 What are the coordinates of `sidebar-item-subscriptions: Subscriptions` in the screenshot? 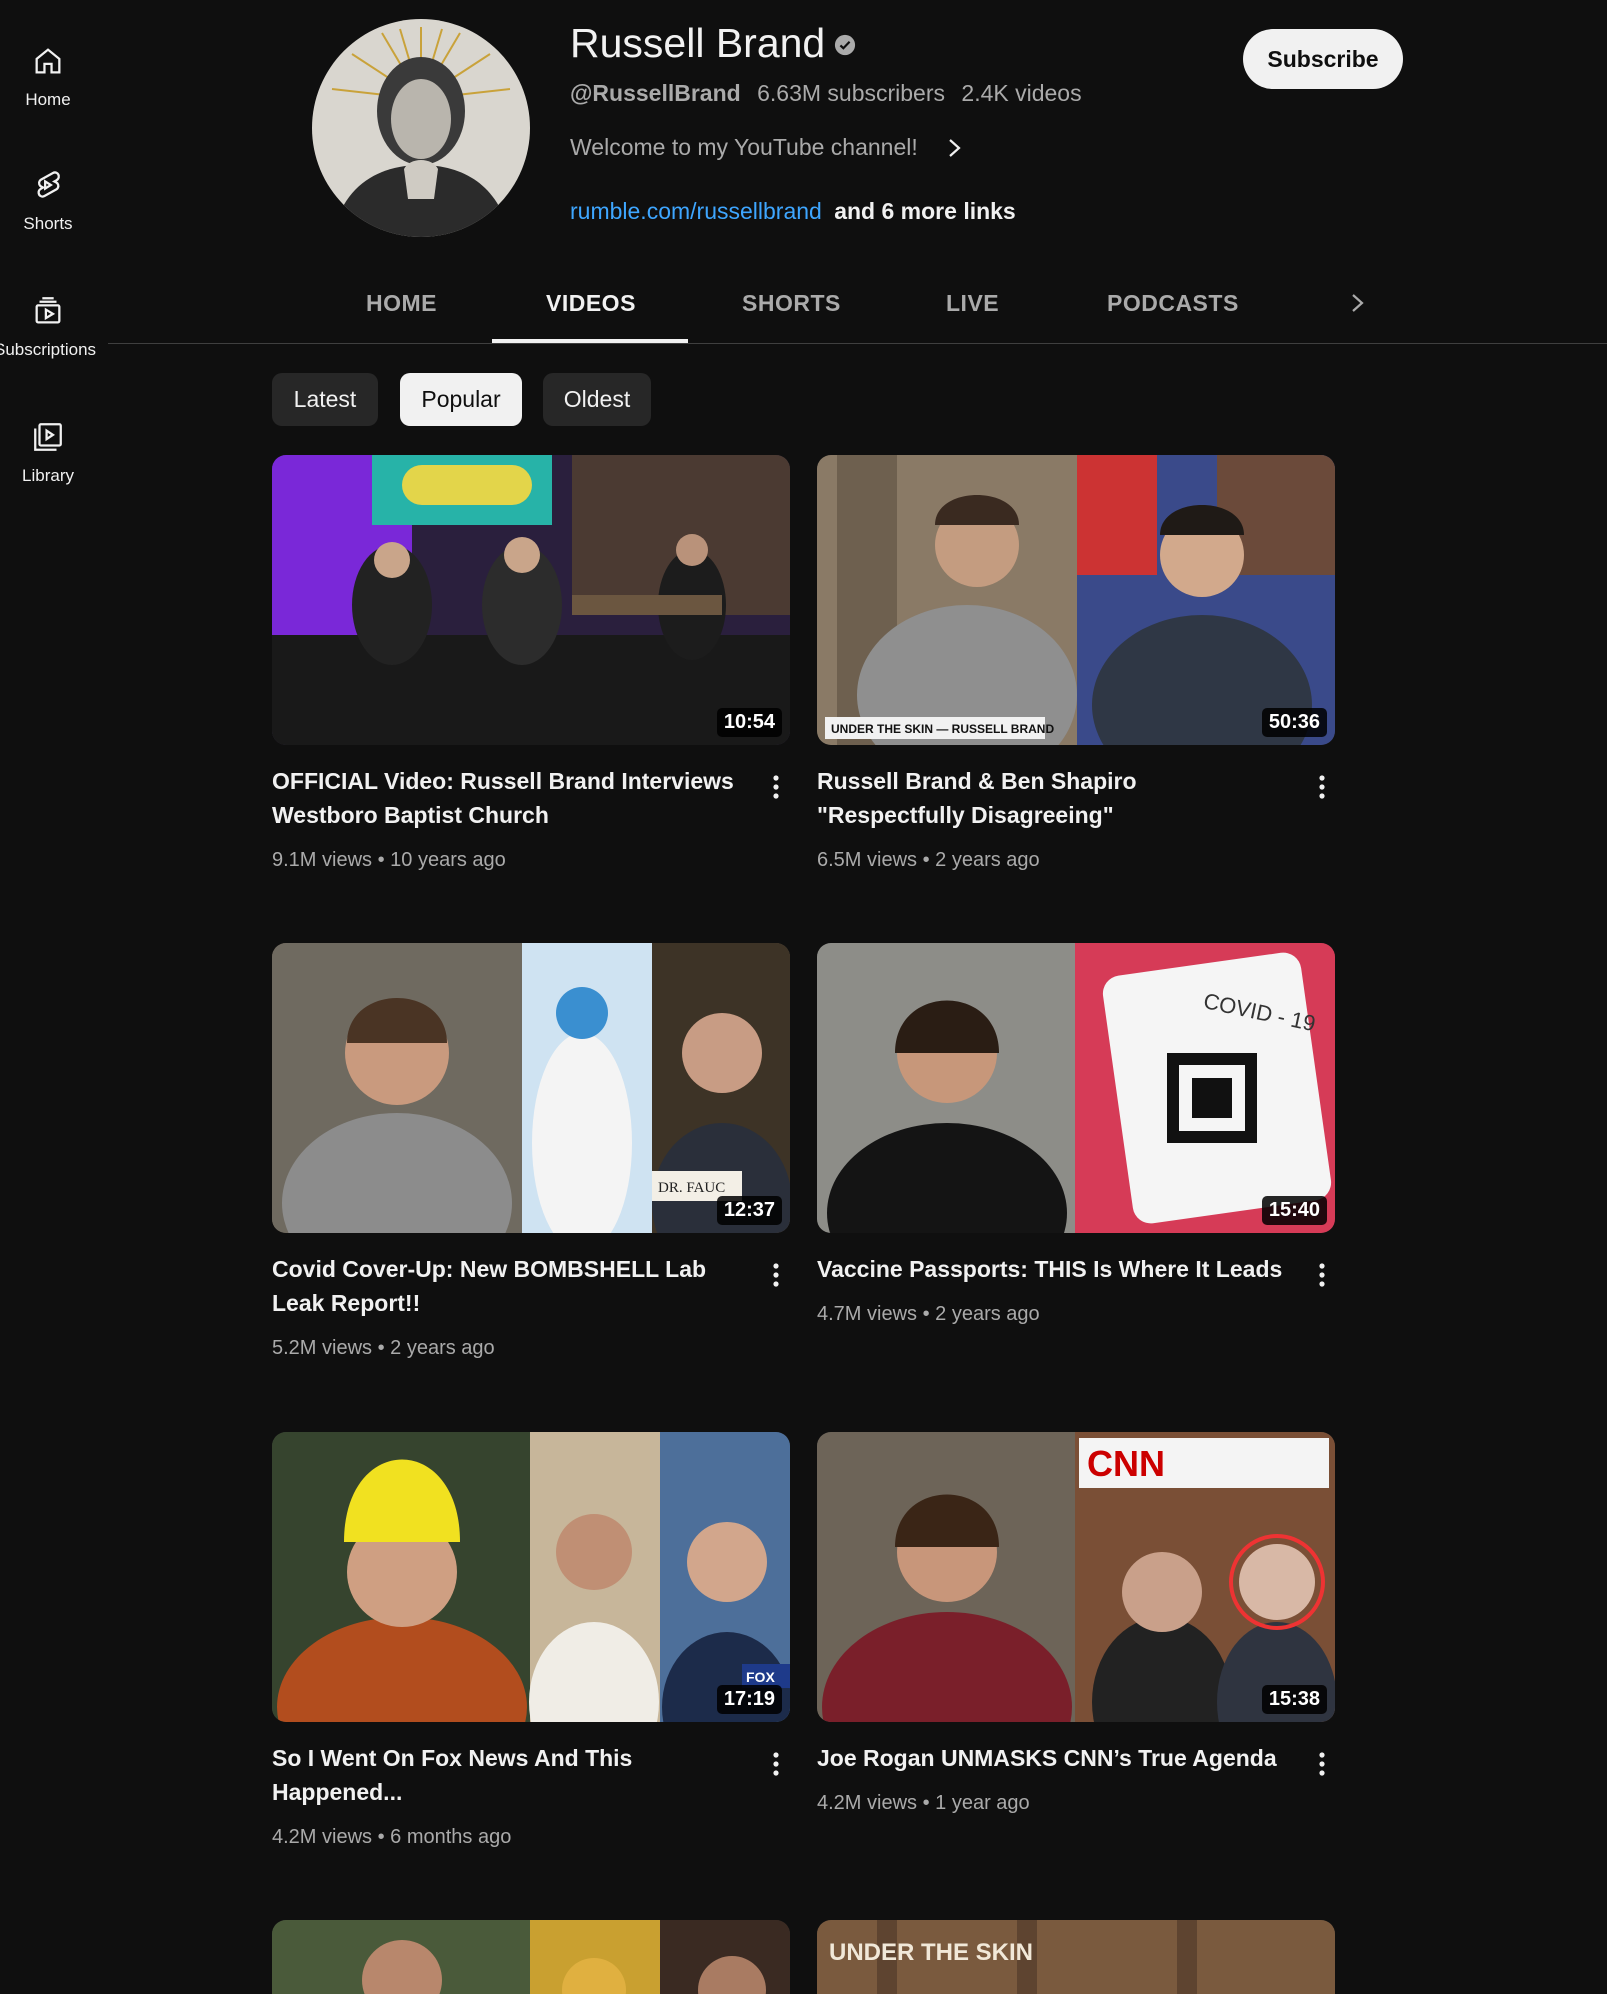 It's located at (48, 327).